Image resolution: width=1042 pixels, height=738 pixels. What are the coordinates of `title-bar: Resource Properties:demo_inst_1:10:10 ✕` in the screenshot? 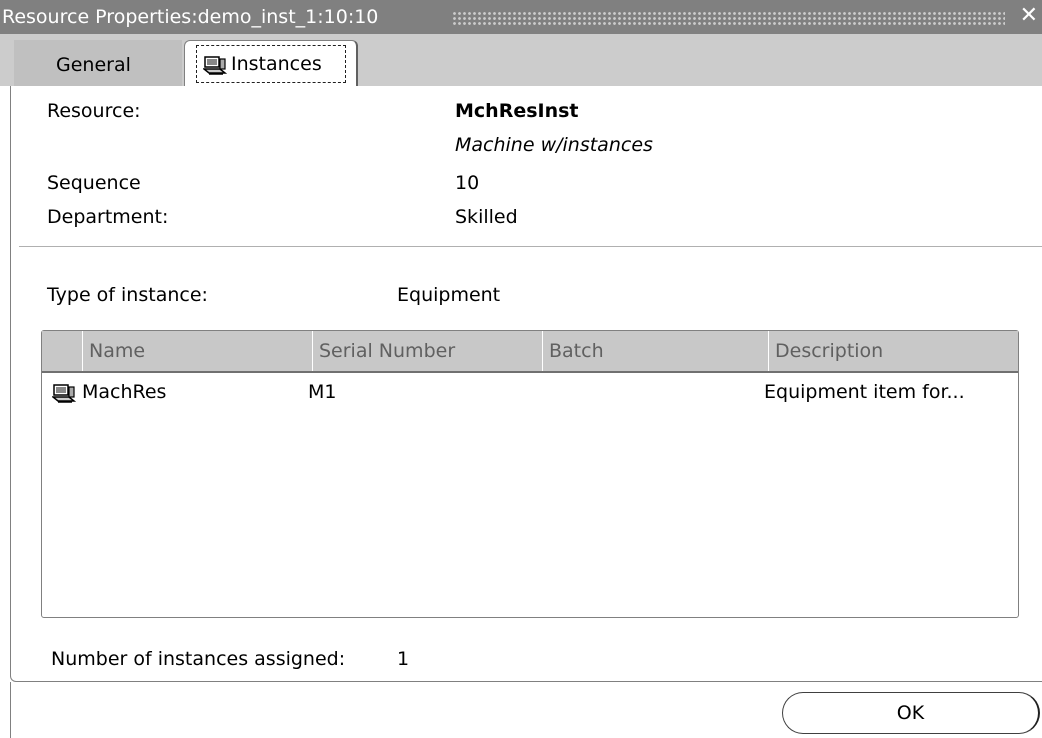 It's located at (521, 17).